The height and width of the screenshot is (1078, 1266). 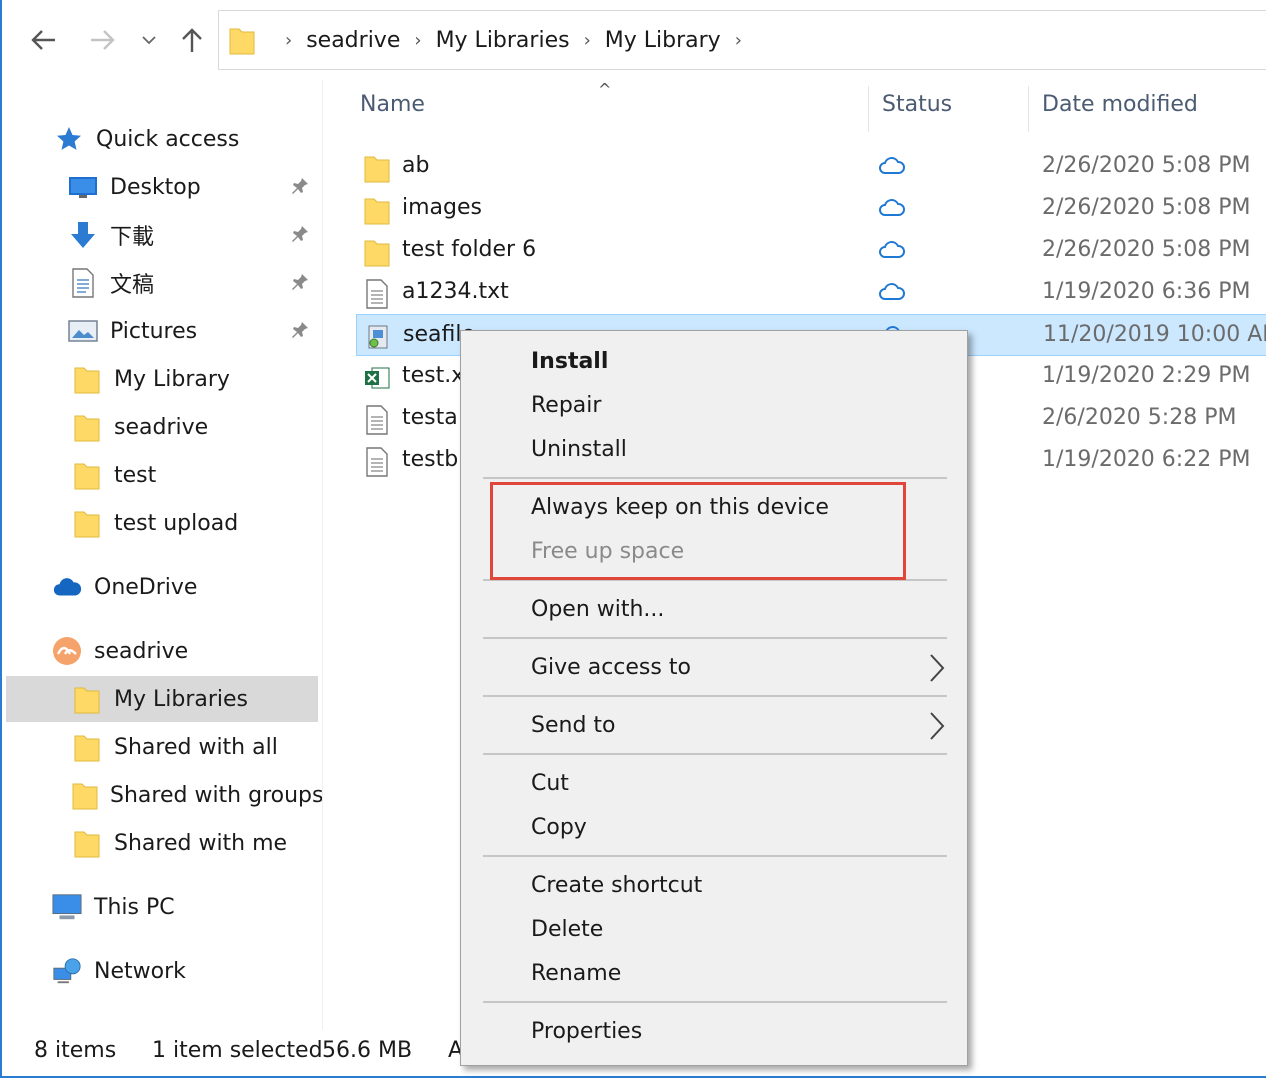 I want to click on computer-icon, so click(x=67, y=907).